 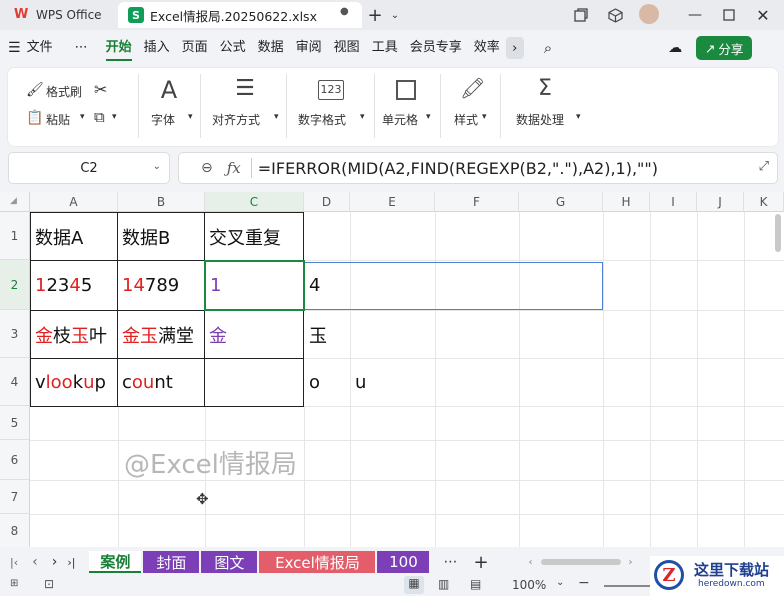 What do you see at coordinates (317, 562) in the screenshot?
I see `sheet-tab-excel-intel: Excel情报局` at bounding box center [317, 562].